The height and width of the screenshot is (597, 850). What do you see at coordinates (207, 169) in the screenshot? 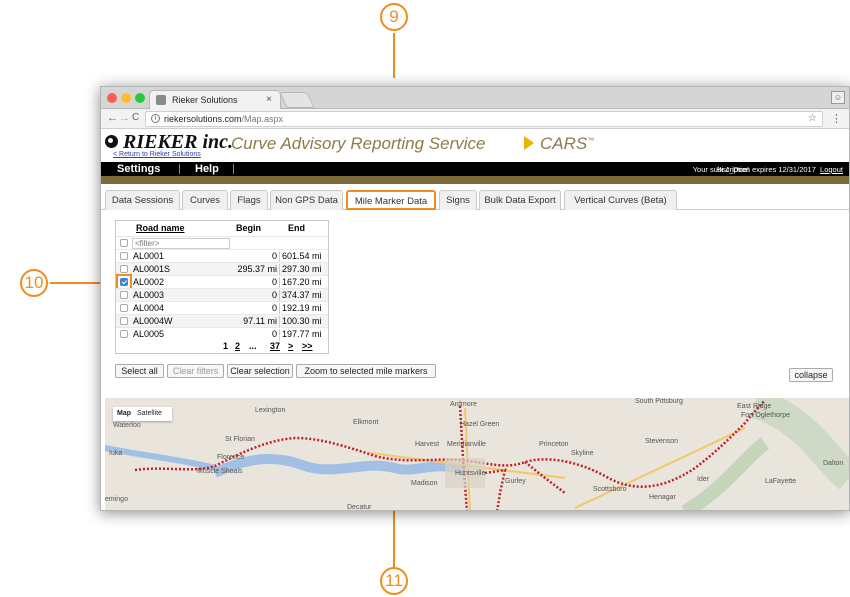
I see `help-button: Help` at bounding box center [207, 169].